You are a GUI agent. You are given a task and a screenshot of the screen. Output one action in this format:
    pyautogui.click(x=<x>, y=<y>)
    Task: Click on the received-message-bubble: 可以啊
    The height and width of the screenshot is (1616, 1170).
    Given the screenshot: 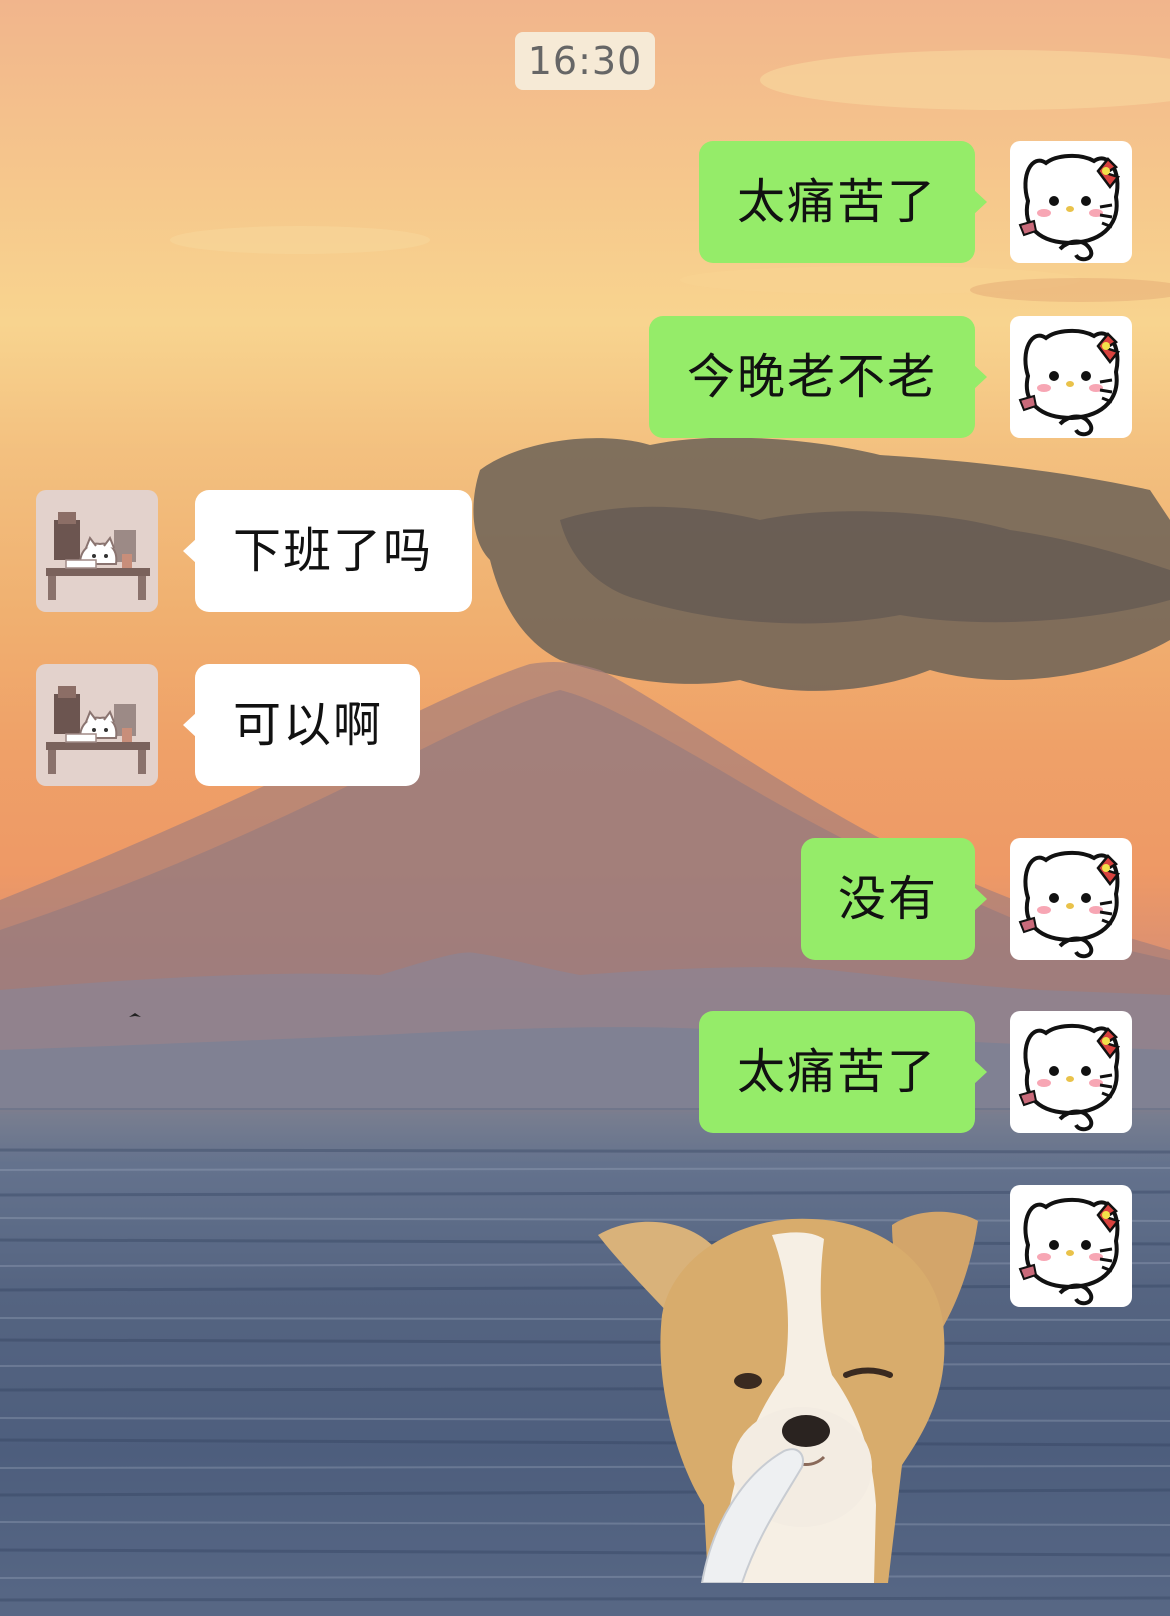 What is the action you would take?
    pyautogui.click(x=301, y=725)
    